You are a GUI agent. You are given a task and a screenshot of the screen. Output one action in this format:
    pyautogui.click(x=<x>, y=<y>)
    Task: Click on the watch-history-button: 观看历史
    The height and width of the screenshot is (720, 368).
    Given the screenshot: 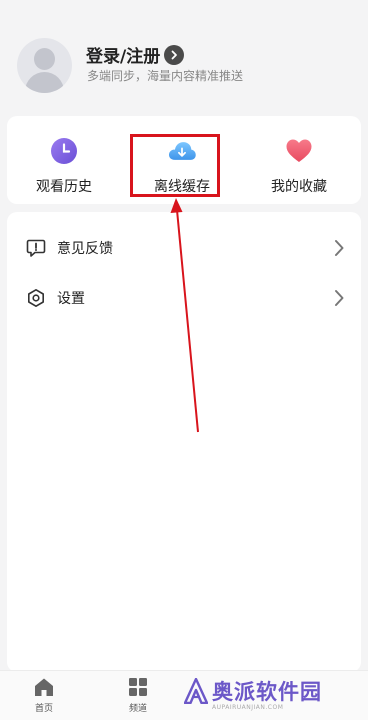 What is the action you would take?
    pyautogui.click(x=64, y=160)
    